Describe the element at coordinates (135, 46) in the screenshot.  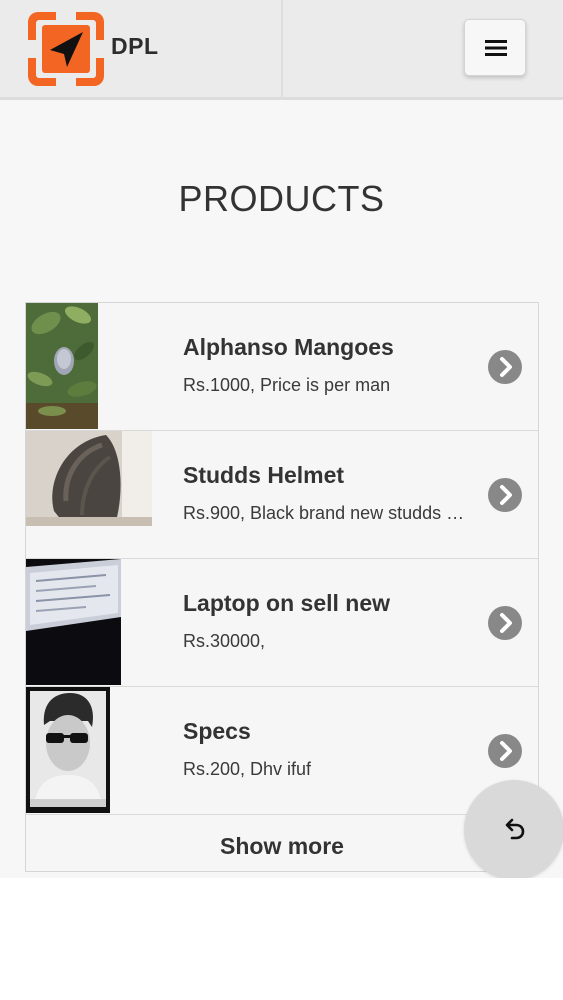
I see `brand-name: DPL` at that location.